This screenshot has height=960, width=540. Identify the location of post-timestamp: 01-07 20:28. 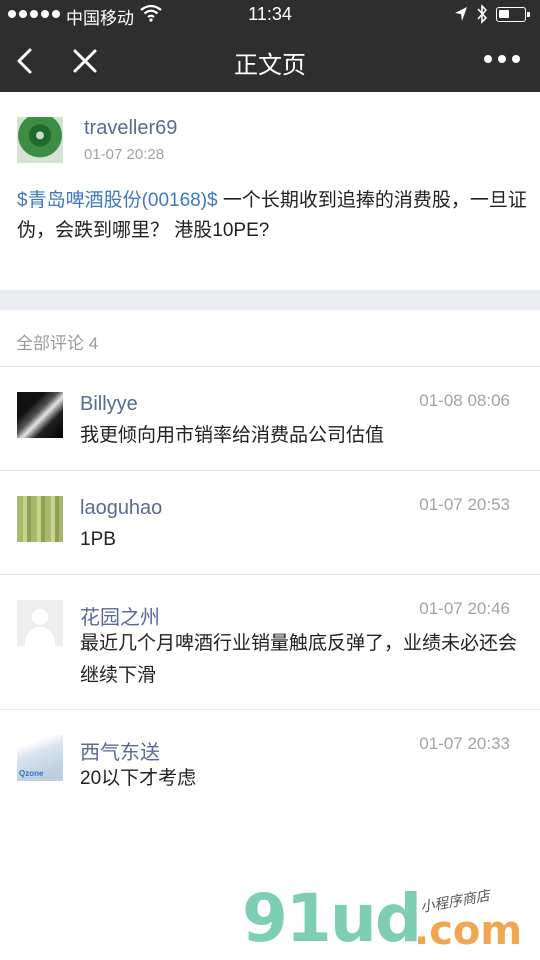
(124, 154).